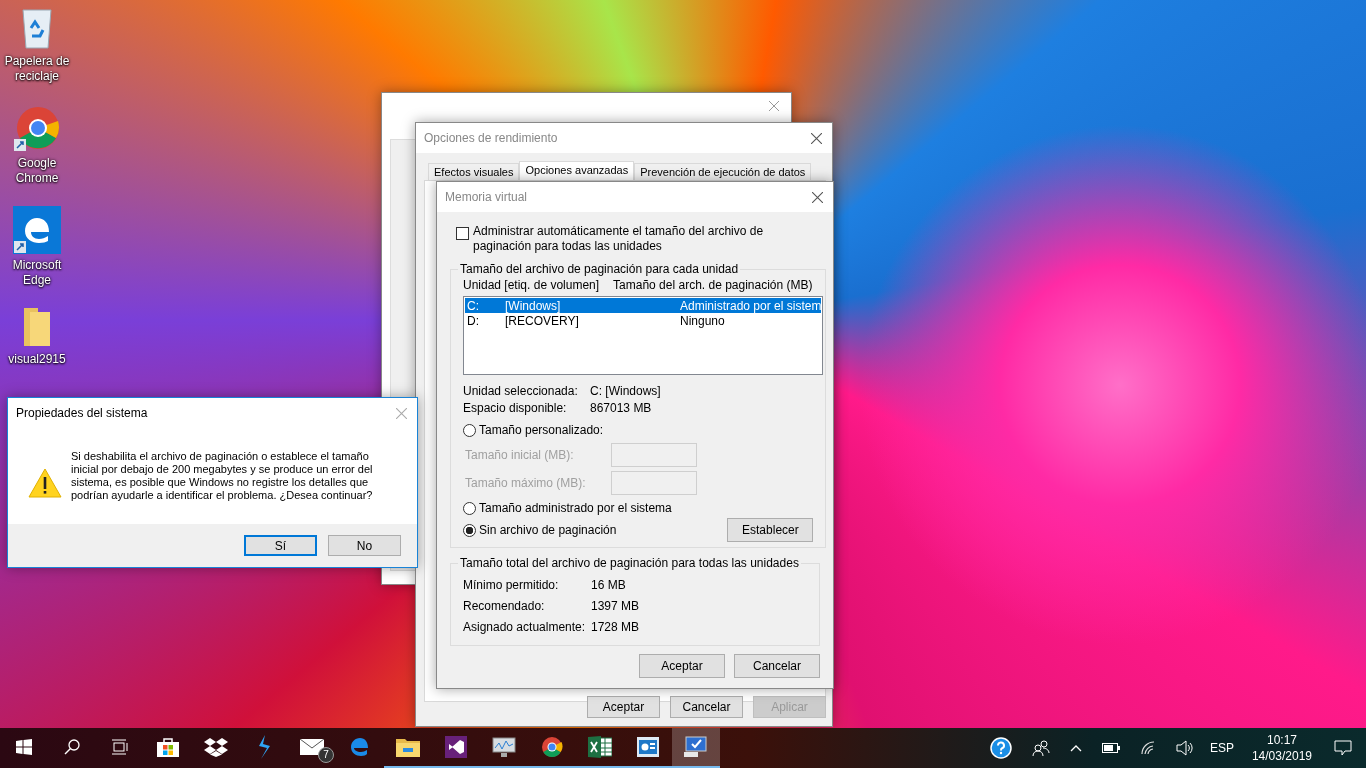 The width and height of the screenshot is (1366, 768). Describe the element at coordinates (520, 455) in the screenshot. I see `field-label: Tamaño inicial (MB):` at that location.